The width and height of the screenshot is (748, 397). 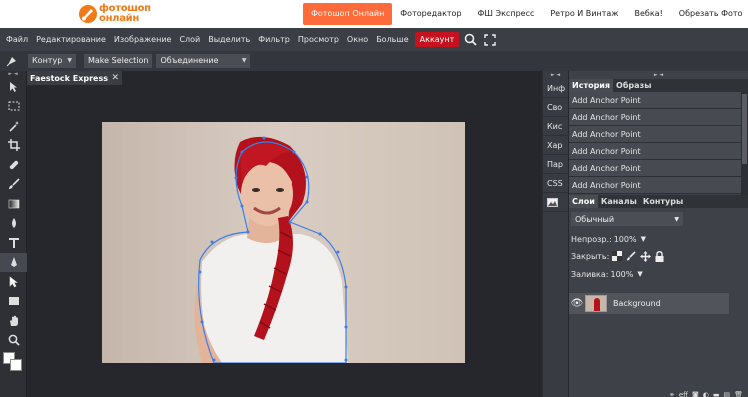 What do you see at coordinates (659, 256) in the screenshot?
I see `lock-all-icon` at bounding box center [659, 256].